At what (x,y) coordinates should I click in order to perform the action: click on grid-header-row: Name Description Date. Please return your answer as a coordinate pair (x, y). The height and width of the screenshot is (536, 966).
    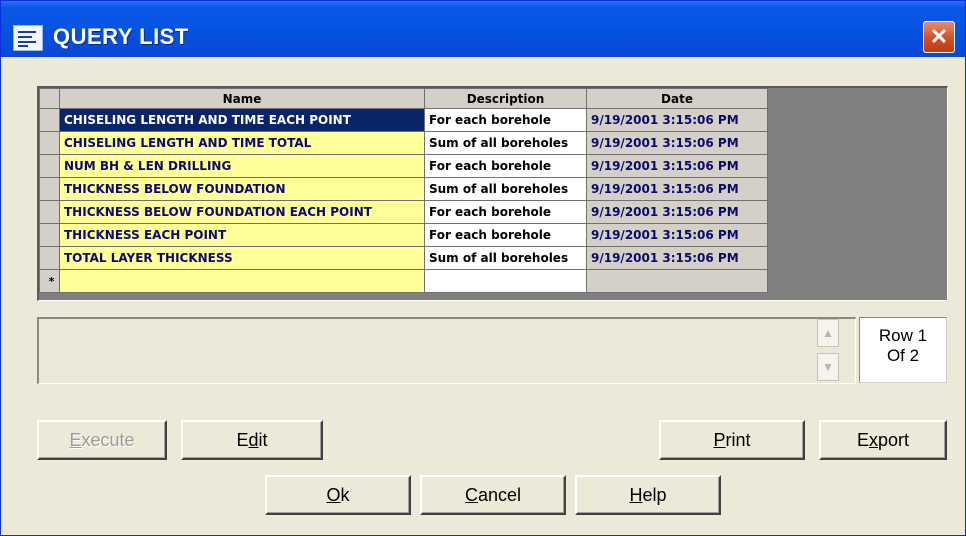
    Looking at the image, I should click on (403, 98).